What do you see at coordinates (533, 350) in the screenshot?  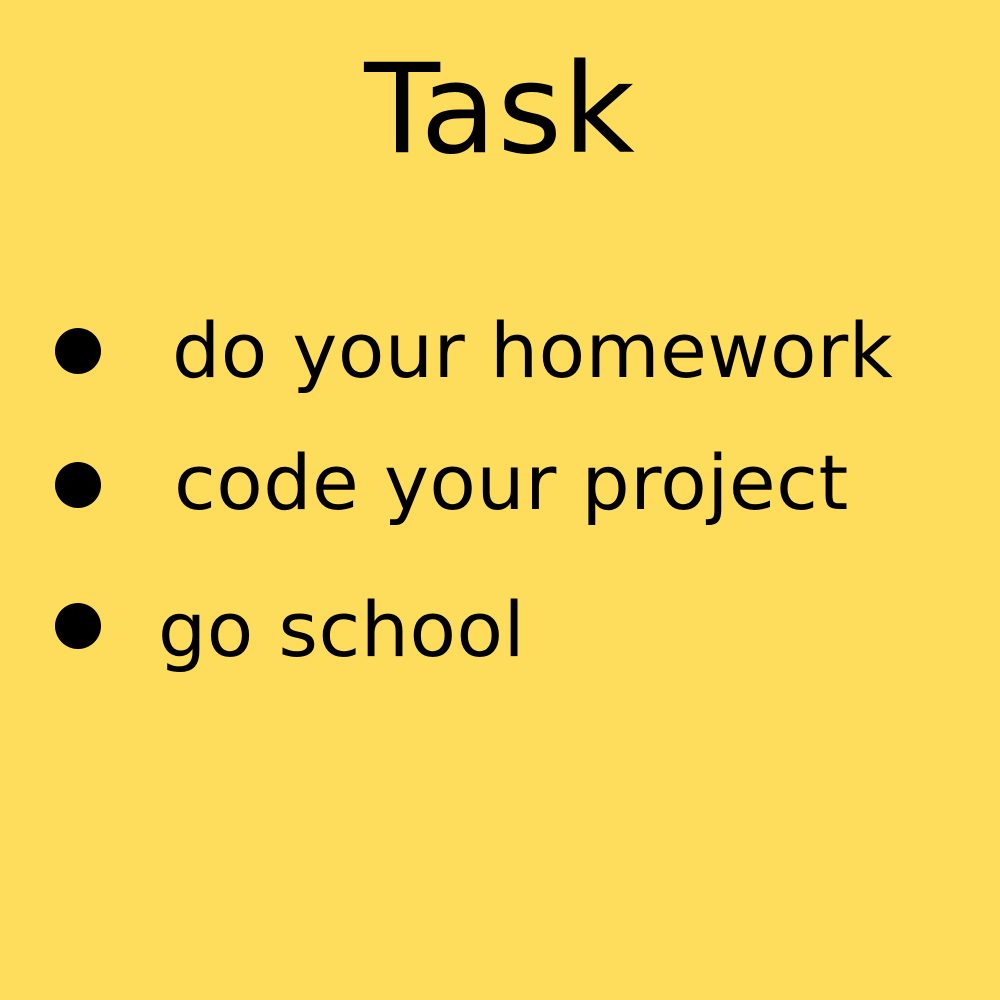 I see `task-label: do your homework` at bounding box center [533, 350].